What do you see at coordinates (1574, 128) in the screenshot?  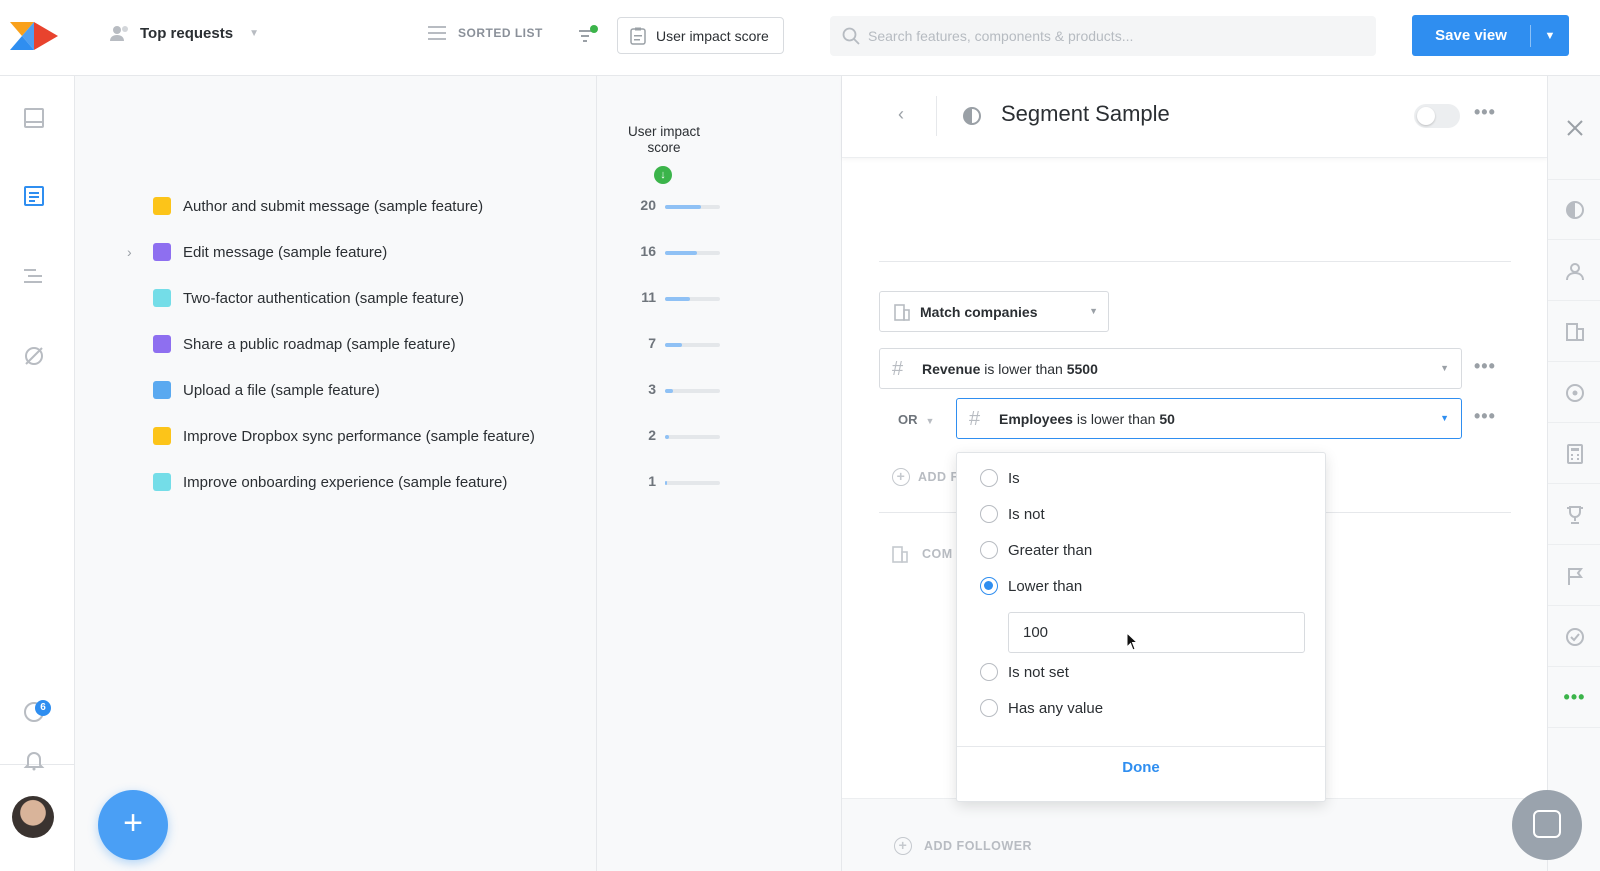 I see `close-panel-button` at bounding box center [1574, 128].